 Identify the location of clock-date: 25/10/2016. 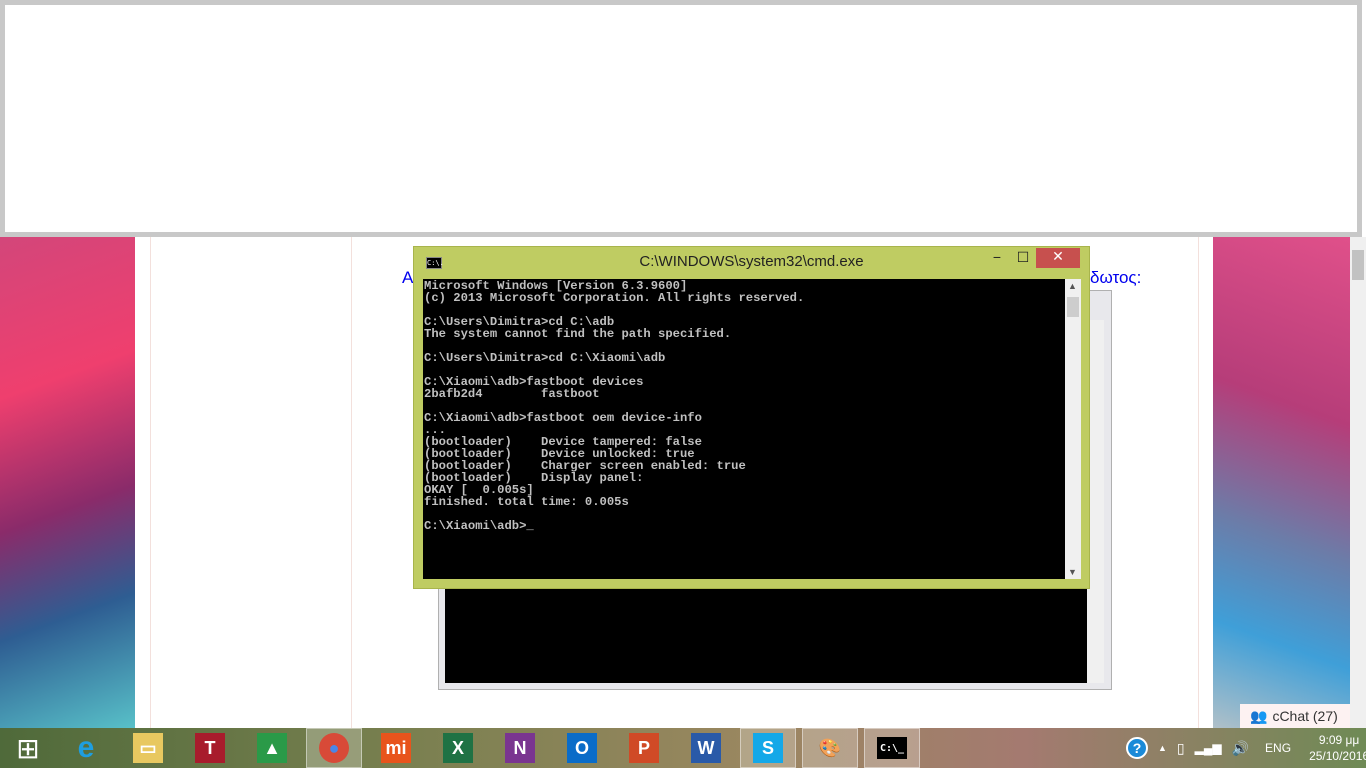
(1337, 756).